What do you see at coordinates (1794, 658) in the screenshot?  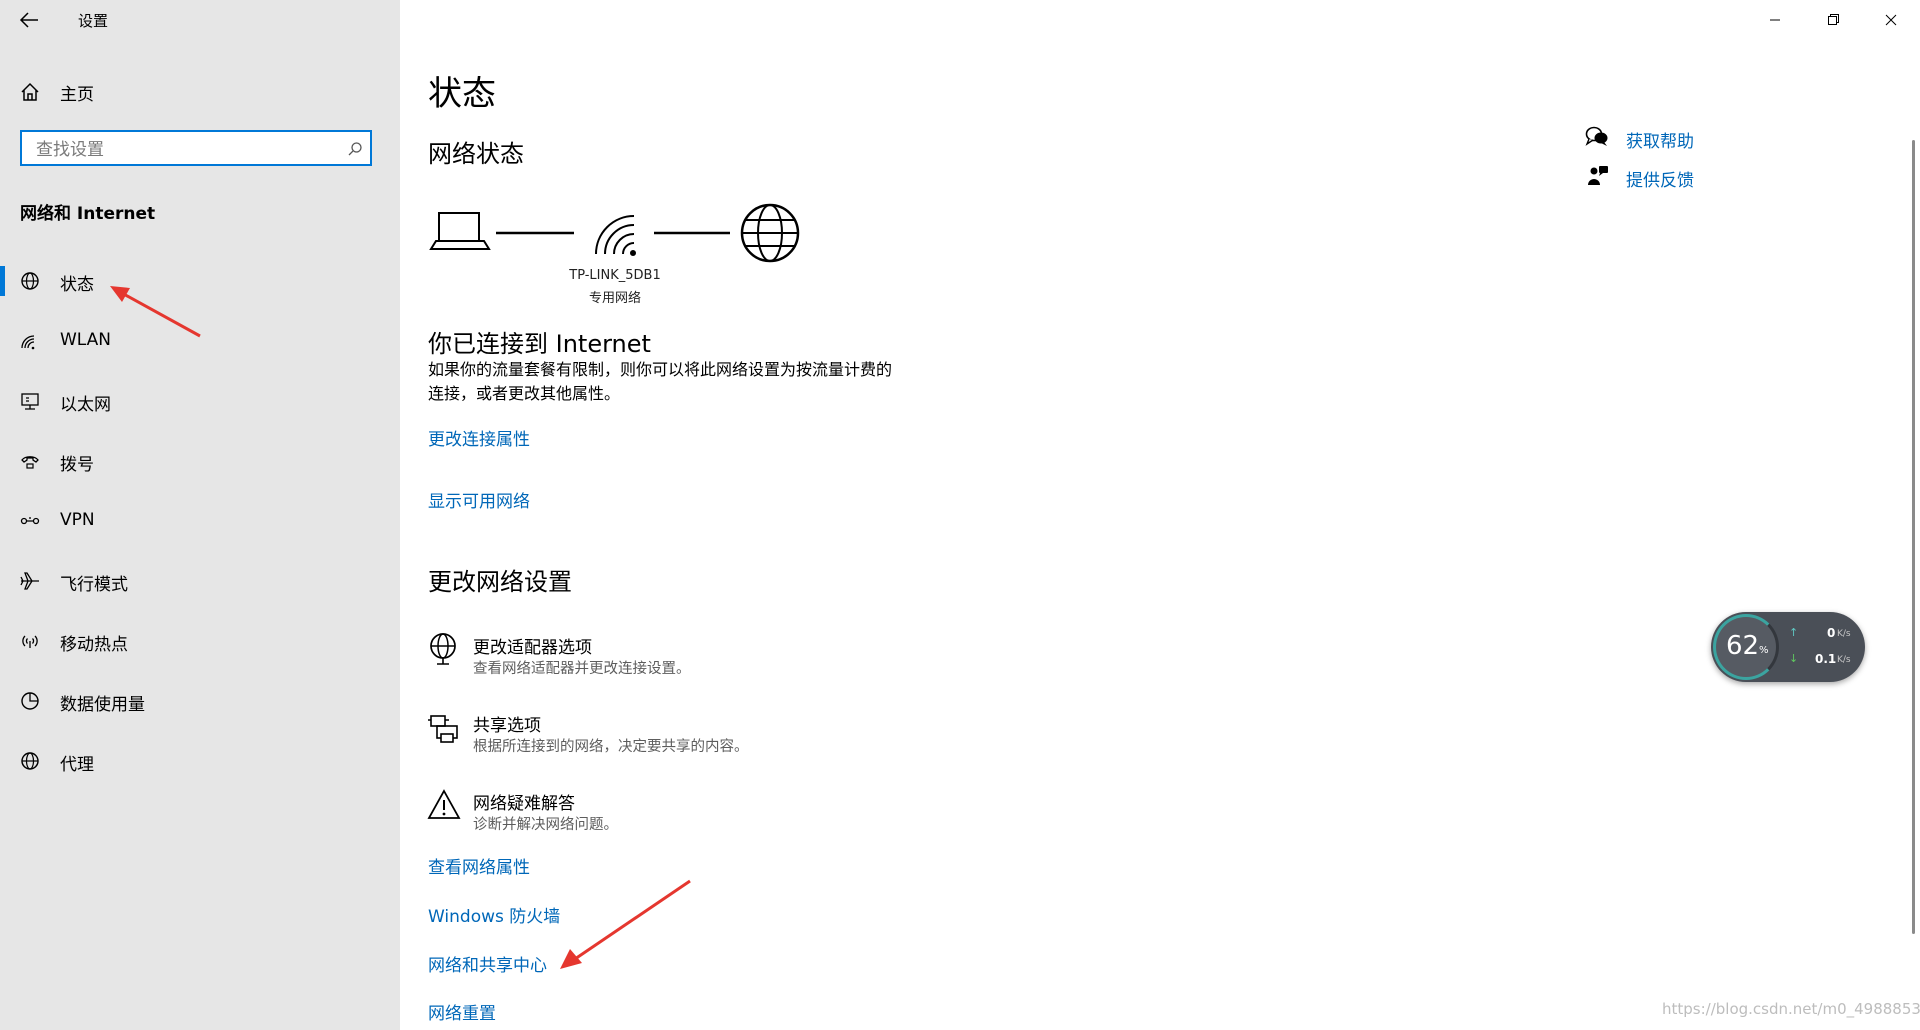 I see `download-arrow-icon: ↓` at bounding box center [1794, 658].